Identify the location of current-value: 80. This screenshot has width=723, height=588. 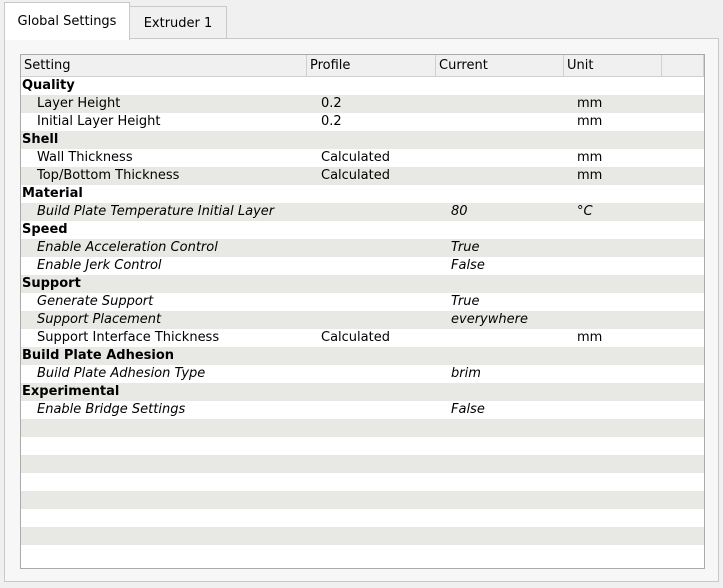
(459, 211).